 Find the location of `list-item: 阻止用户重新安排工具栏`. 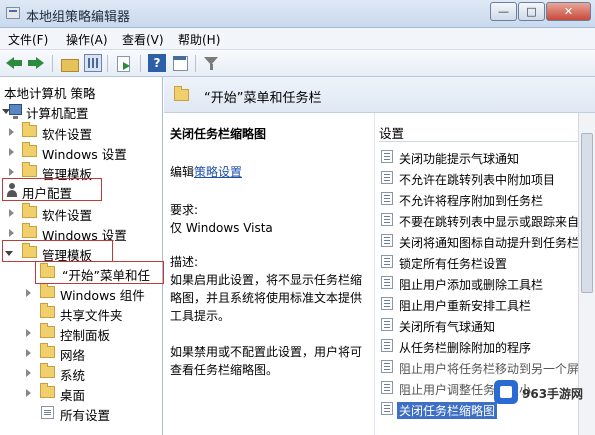

list-item: 阻止用户重新安排工具栏 is located at coordinates (485, 304).